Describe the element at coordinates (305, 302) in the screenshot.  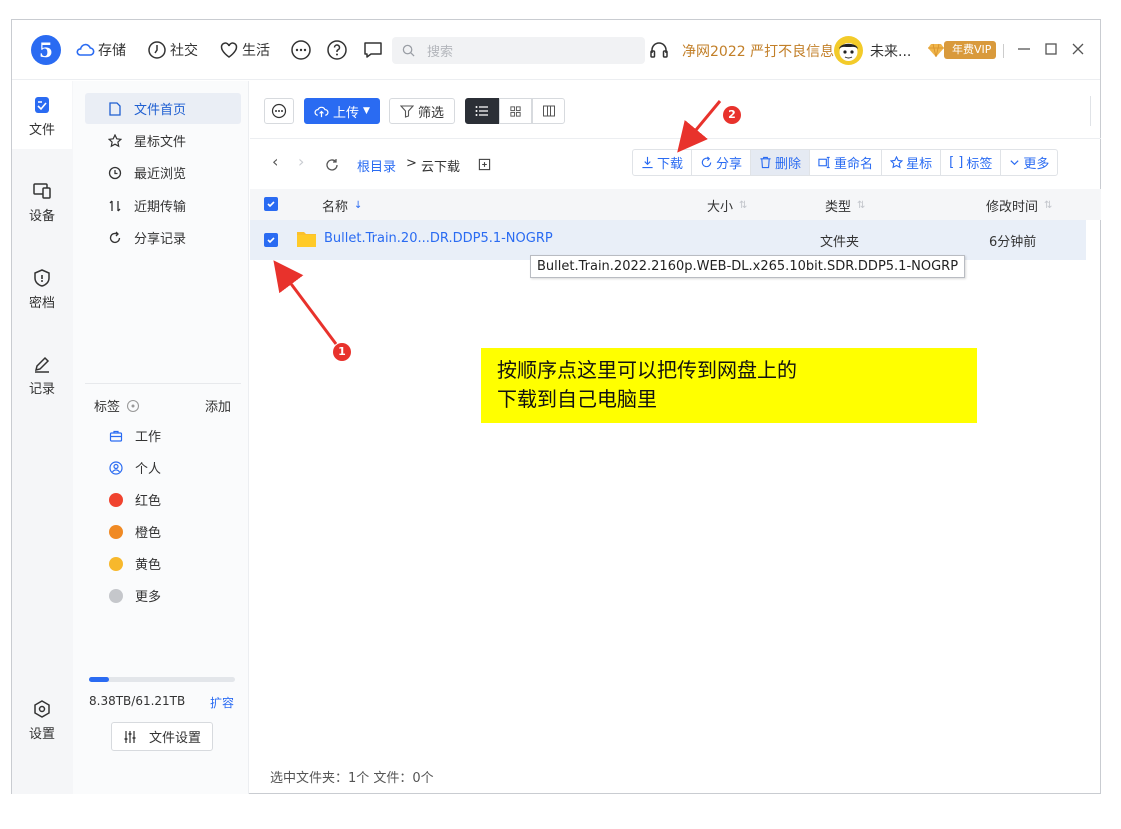
I see `arrow-to-checkbox` at that location.